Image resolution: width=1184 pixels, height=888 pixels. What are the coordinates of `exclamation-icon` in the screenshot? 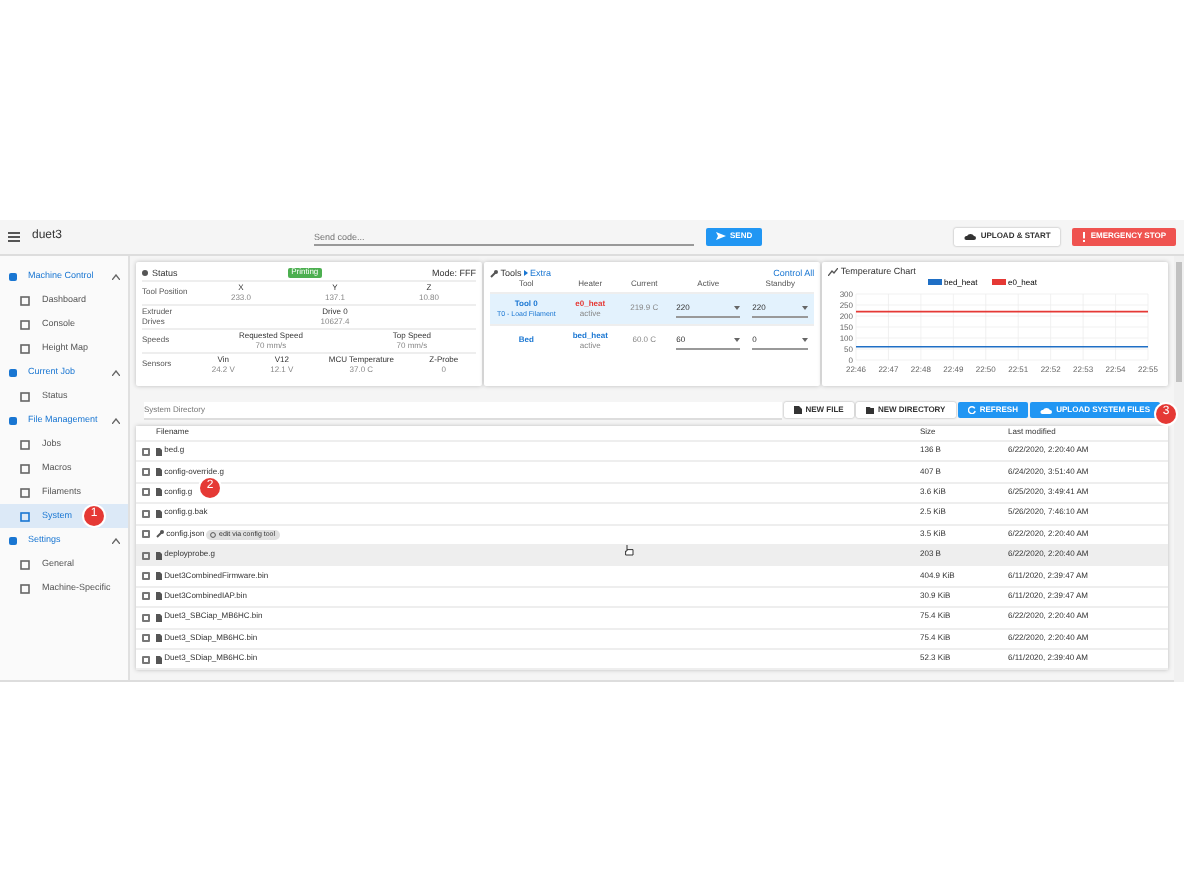 It's located at (1084, 237).